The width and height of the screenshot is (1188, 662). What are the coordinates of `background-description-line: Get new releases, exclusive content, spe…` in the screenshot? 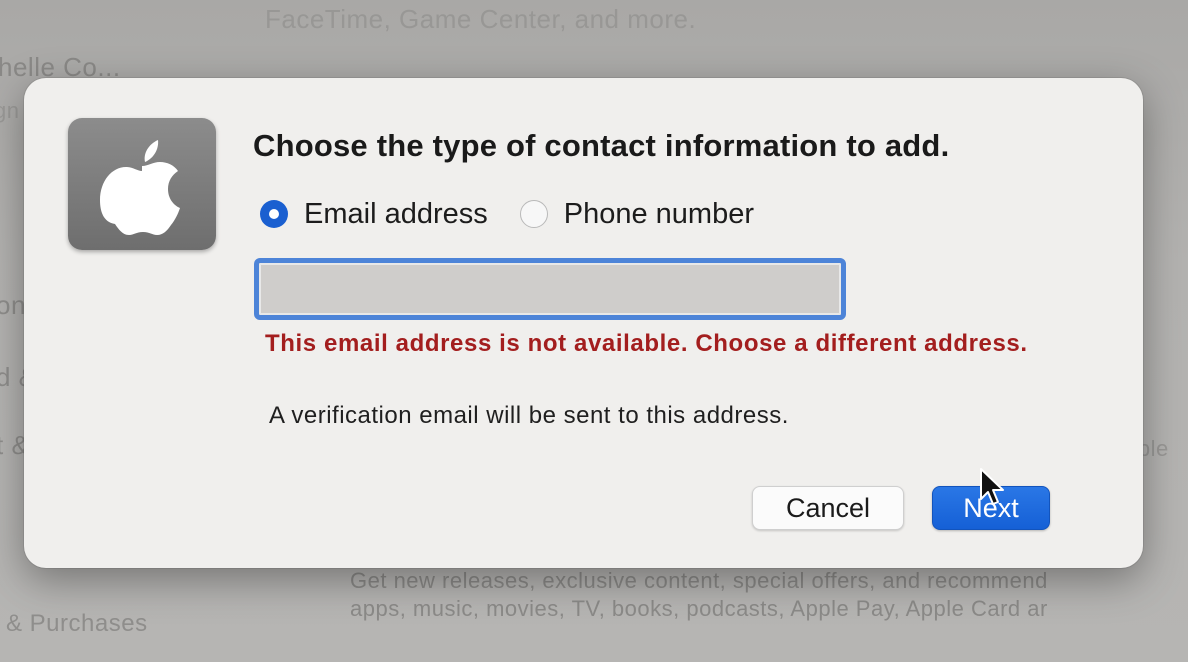 It's located at (699, 580).